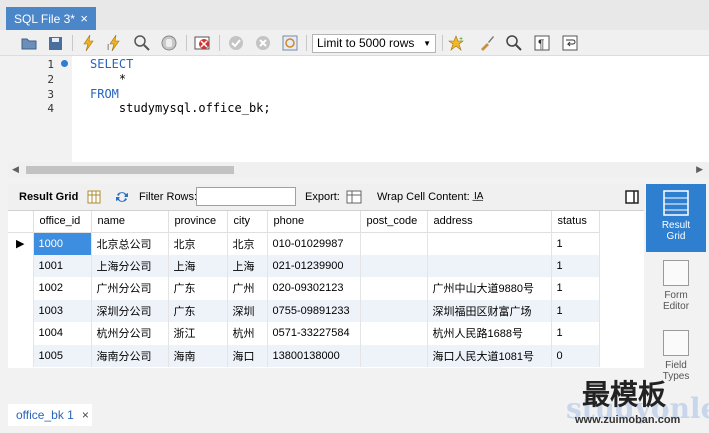 This screenshot has height=433, width=709. What do you see at coordinates (62, 288) in the screenshot?
I see `table-cell: 1002` at bounding box center [62, 288].